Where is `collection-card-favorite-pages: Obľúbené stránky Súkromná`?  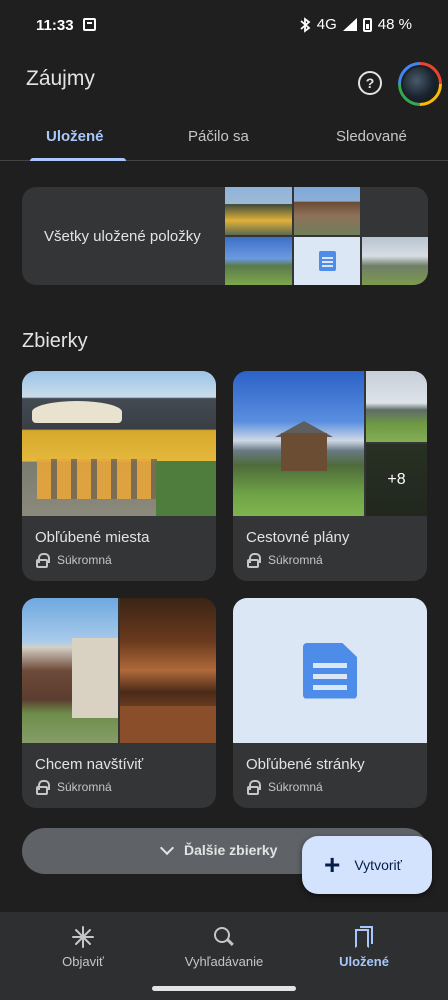 collection-card-favorite-pages: Obľúbené stránky Súkromná is located at coordinates (330, 703).